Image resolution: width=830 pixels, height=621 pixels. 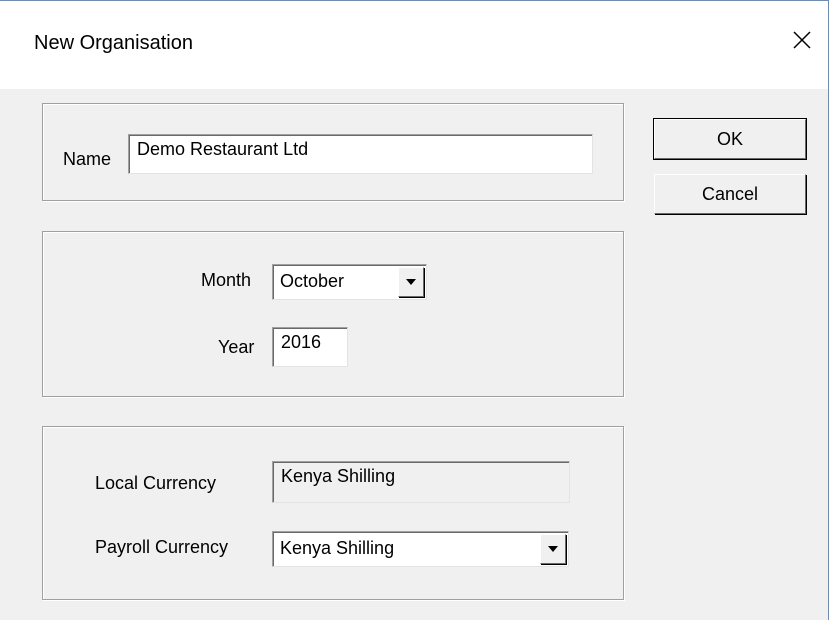 What do you see at coordinates (162, 547) in the screenshot?
I see `payroll-currency-label: Payroll Currency` at bounding box center [162, 547].